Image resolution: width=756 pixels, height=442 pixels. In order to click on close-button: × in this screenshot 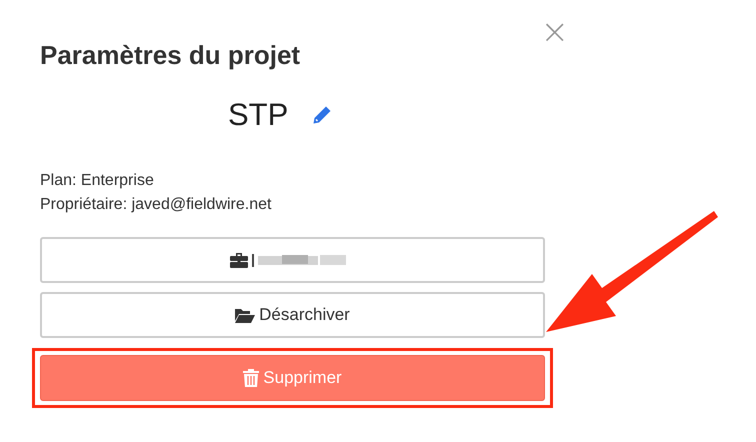, I will do `click(554, 32)`.